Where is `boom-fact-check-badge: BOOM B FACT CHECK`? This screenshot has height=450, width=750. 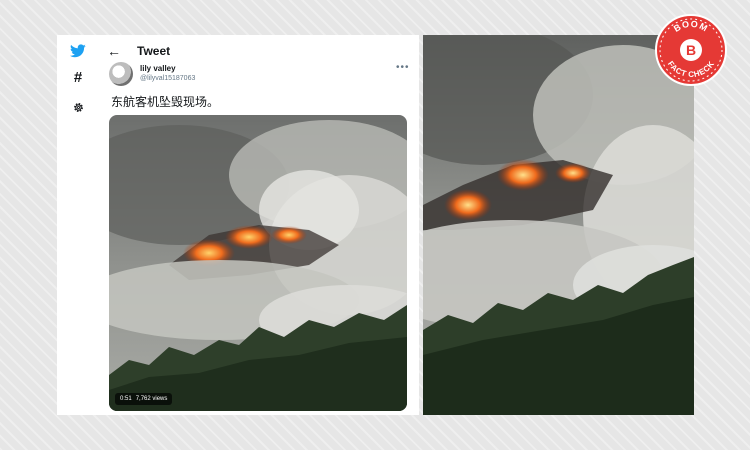
boom-fact-check-badge: BOOM B FACT CHECK is located at coordinates (691, 50).